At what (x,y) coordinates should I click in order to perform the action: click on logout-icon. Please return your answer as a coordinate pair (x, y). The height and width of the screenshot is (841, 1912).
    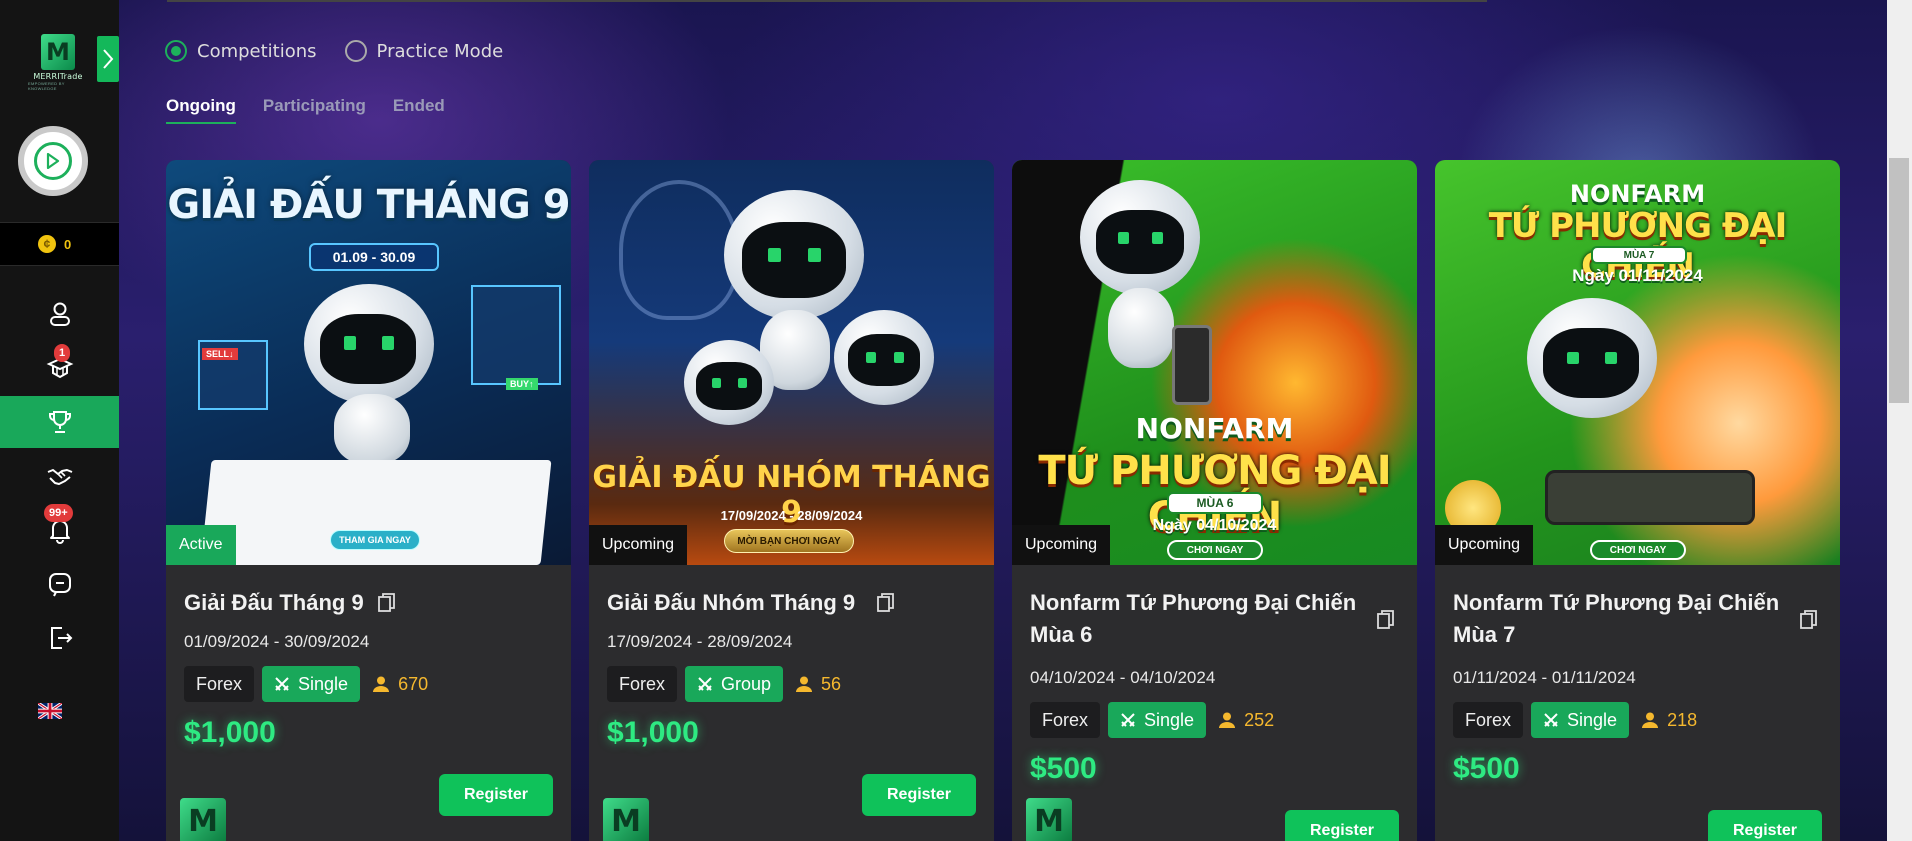
    Looking at the image, I should click on (61, 638).